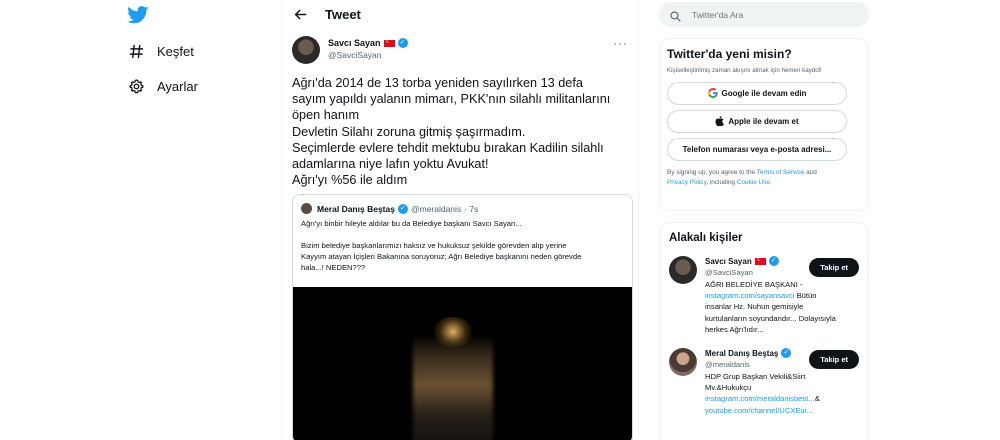 The image size is (1000, 440). What do you see at coordinates (350, 180) in the screenshot?
I see `tweet-text-line: Ağrı'yı %56 ile aldım` at bounding box center [350, 180].